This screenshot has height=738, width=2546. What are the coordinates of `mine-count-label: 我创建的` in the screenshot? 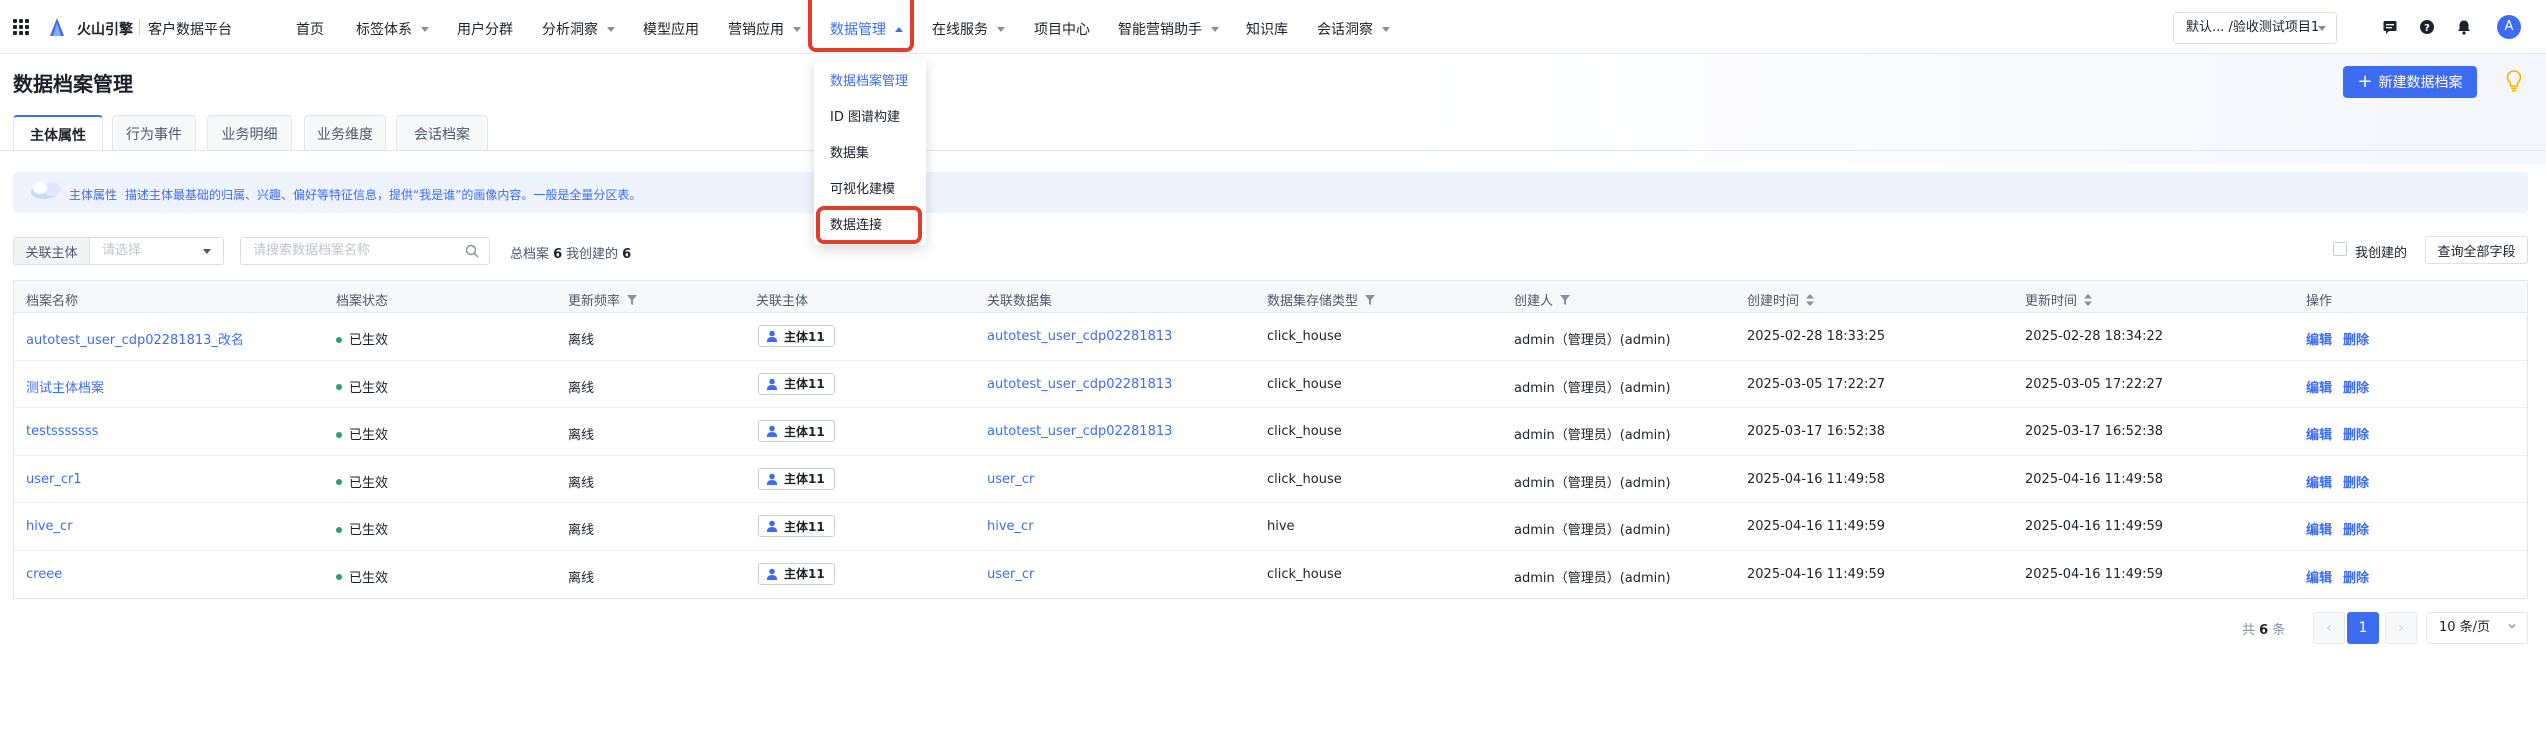 It's located at (592, 254).